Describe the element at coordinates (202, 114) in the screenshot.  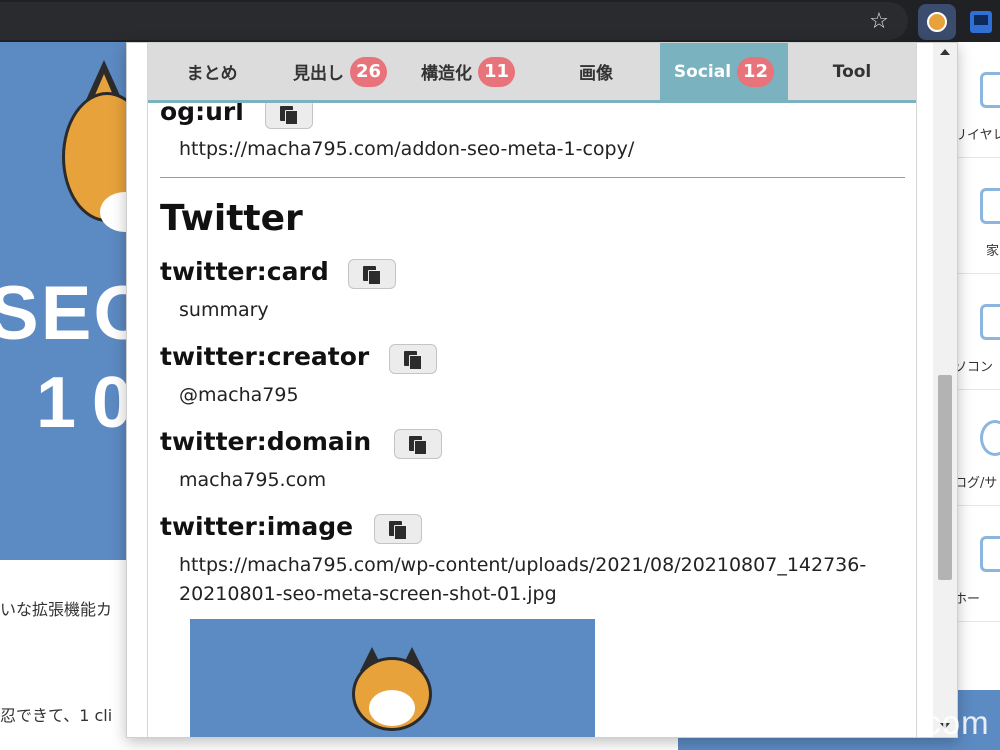
I see `og-url-label: og:url` at that location.